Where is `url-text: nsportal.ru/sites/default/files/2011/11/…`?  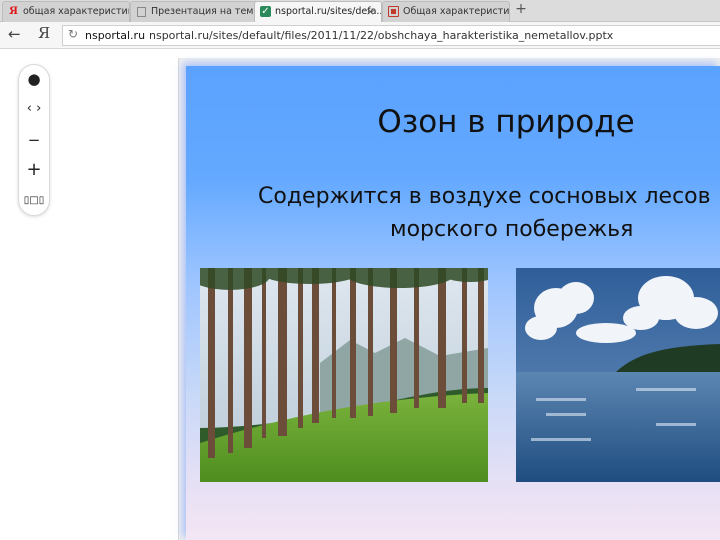
url-text: nsportal.ru/sites/default/files/2011/11/… is located at coordinates (381, 35).